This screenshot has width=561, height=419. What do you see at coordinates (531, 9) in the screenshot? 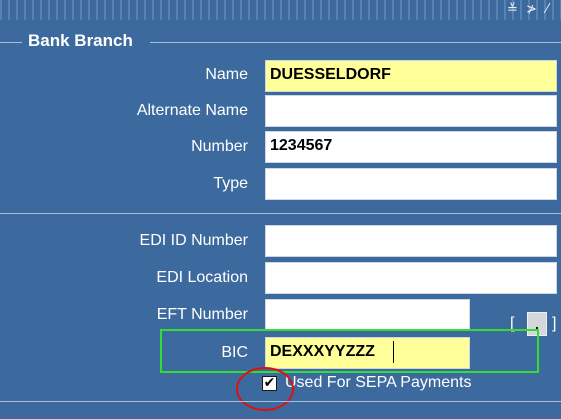
I see `toolbar-glyph-2: ≯` at bounding box center [531, 9].